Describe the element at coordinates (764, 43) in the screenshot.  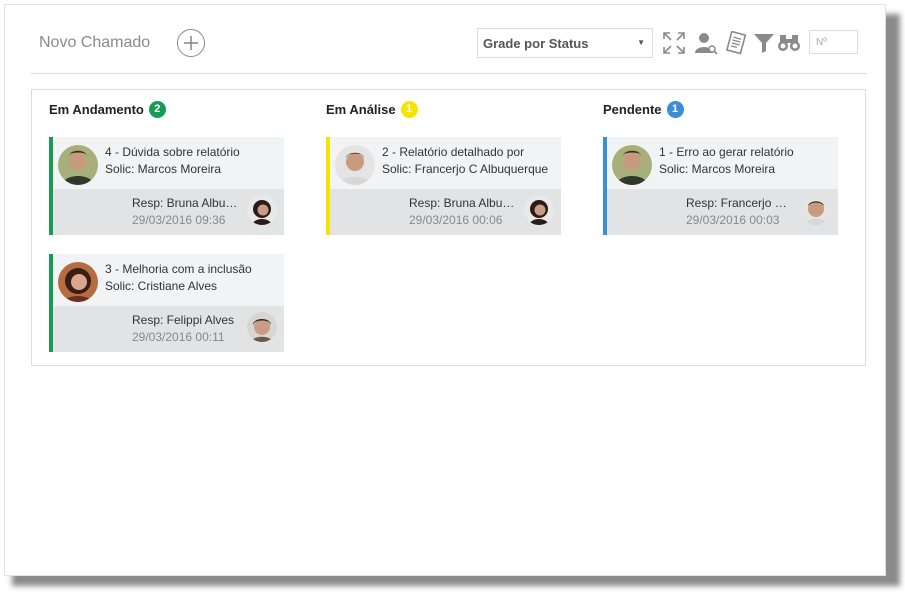
I see `filter-icon` at that location.